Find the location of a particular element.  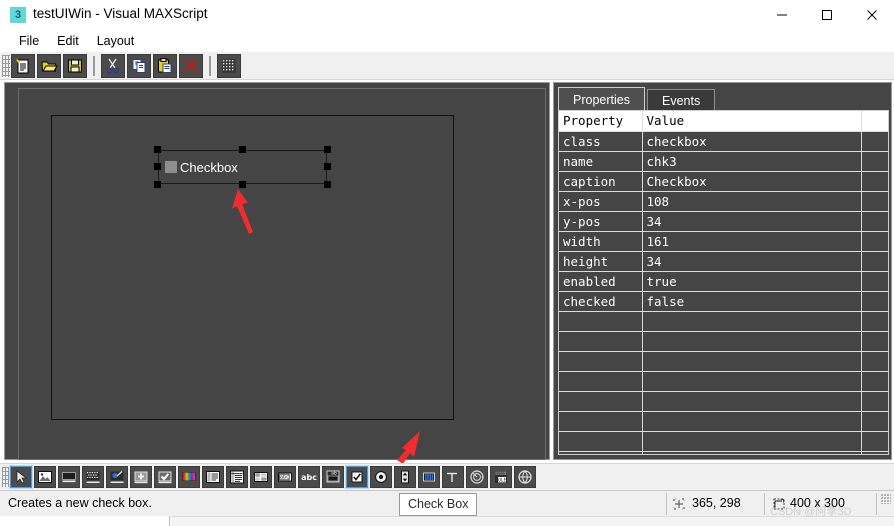

tool-editbox: abc is located at coordinates (285, 477).